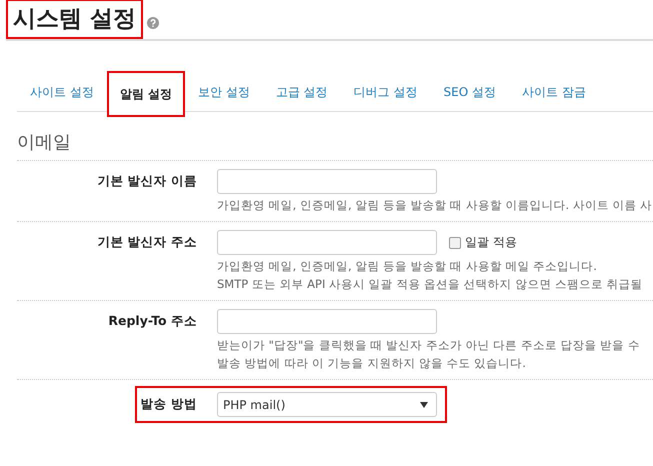  What do you see at coordinates (424, 405) in the screenshot?
I see `caret-icon` at bounding box center [424, 405].